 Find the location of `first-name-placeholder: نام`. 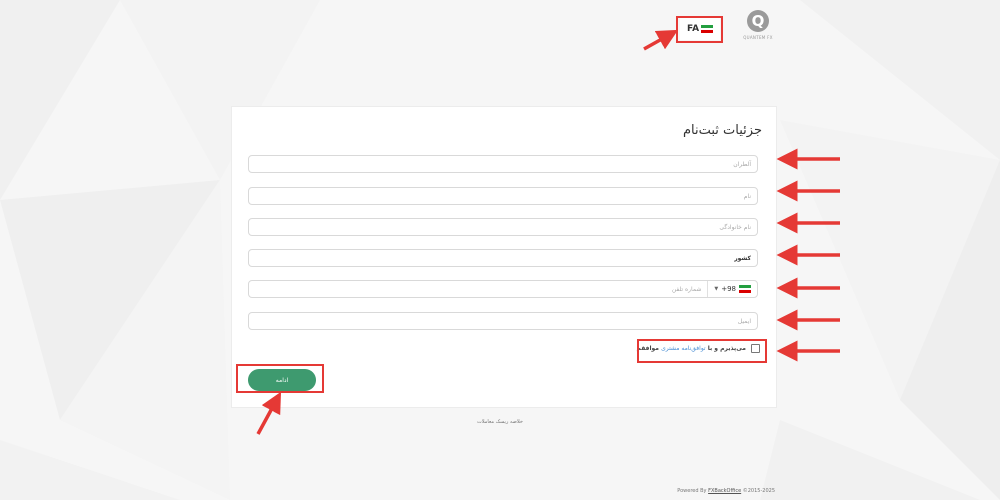

first-name-placeholder: نام is located at coordinates (747, 196).